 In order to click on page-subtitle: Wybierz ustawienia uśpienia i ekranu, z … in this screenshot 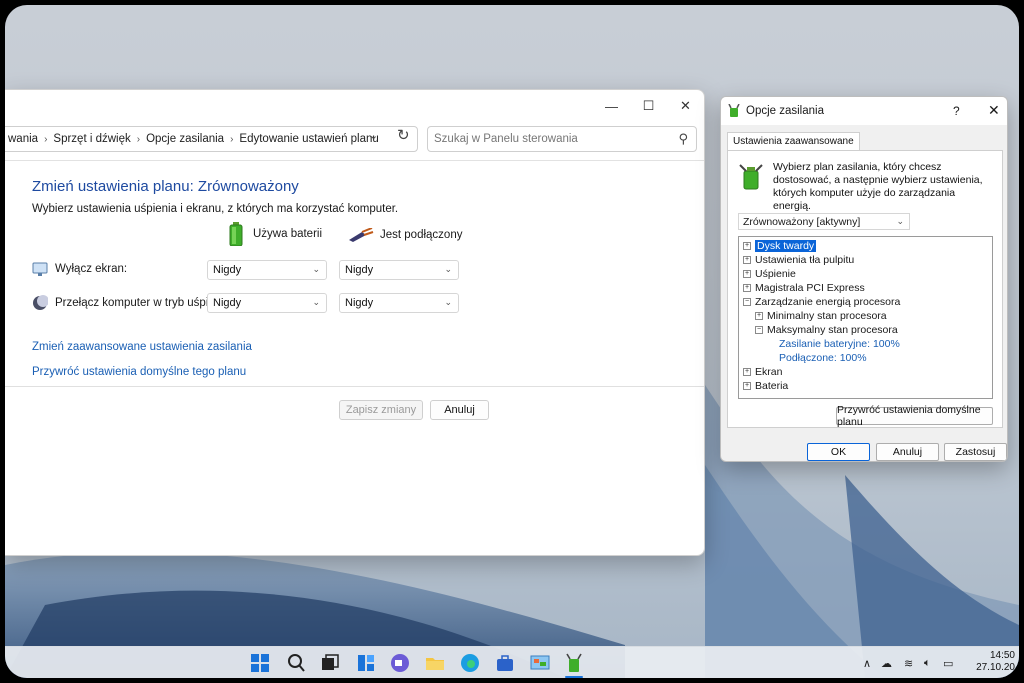, I will do `click(215, 209)`.